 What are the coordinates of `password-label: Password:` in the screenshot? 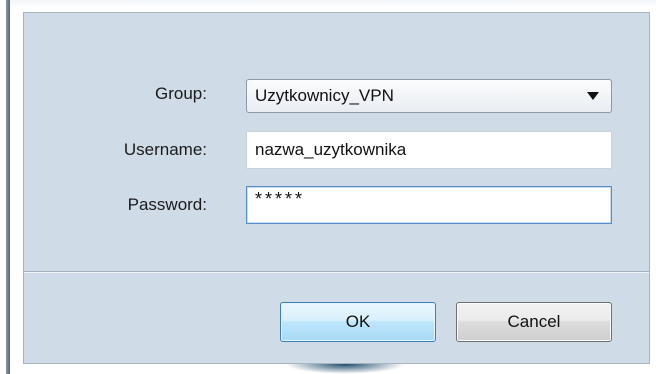 It's located at (167, 204).